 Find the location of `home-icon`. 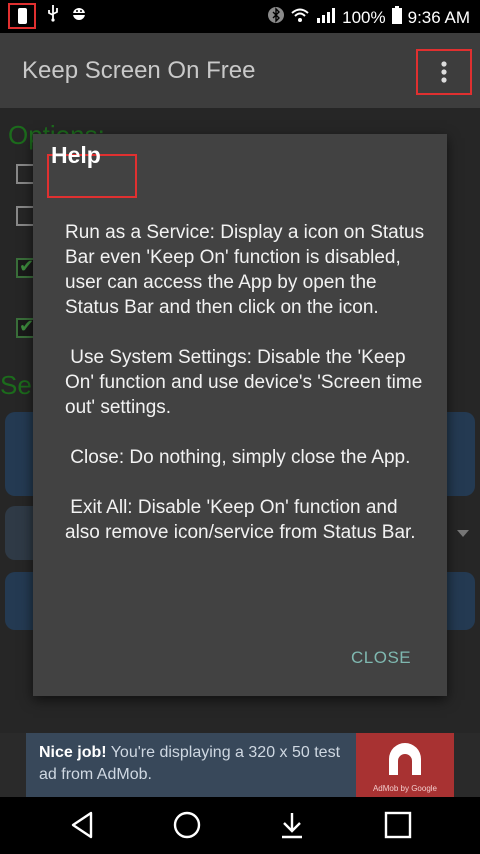

home-icon is located at coordinates (187, 825).